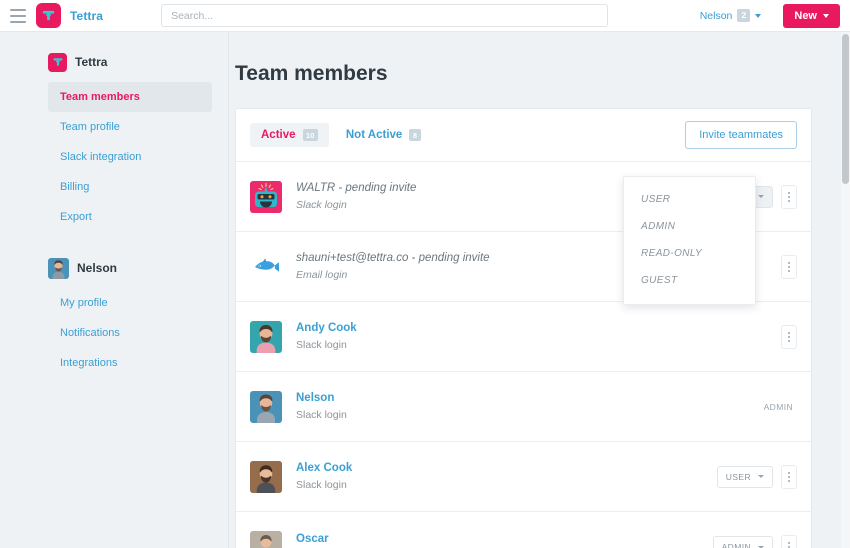 This screenshot has height=548, width=850. I want to click on user-avatar-oscar, so click(266, 539).